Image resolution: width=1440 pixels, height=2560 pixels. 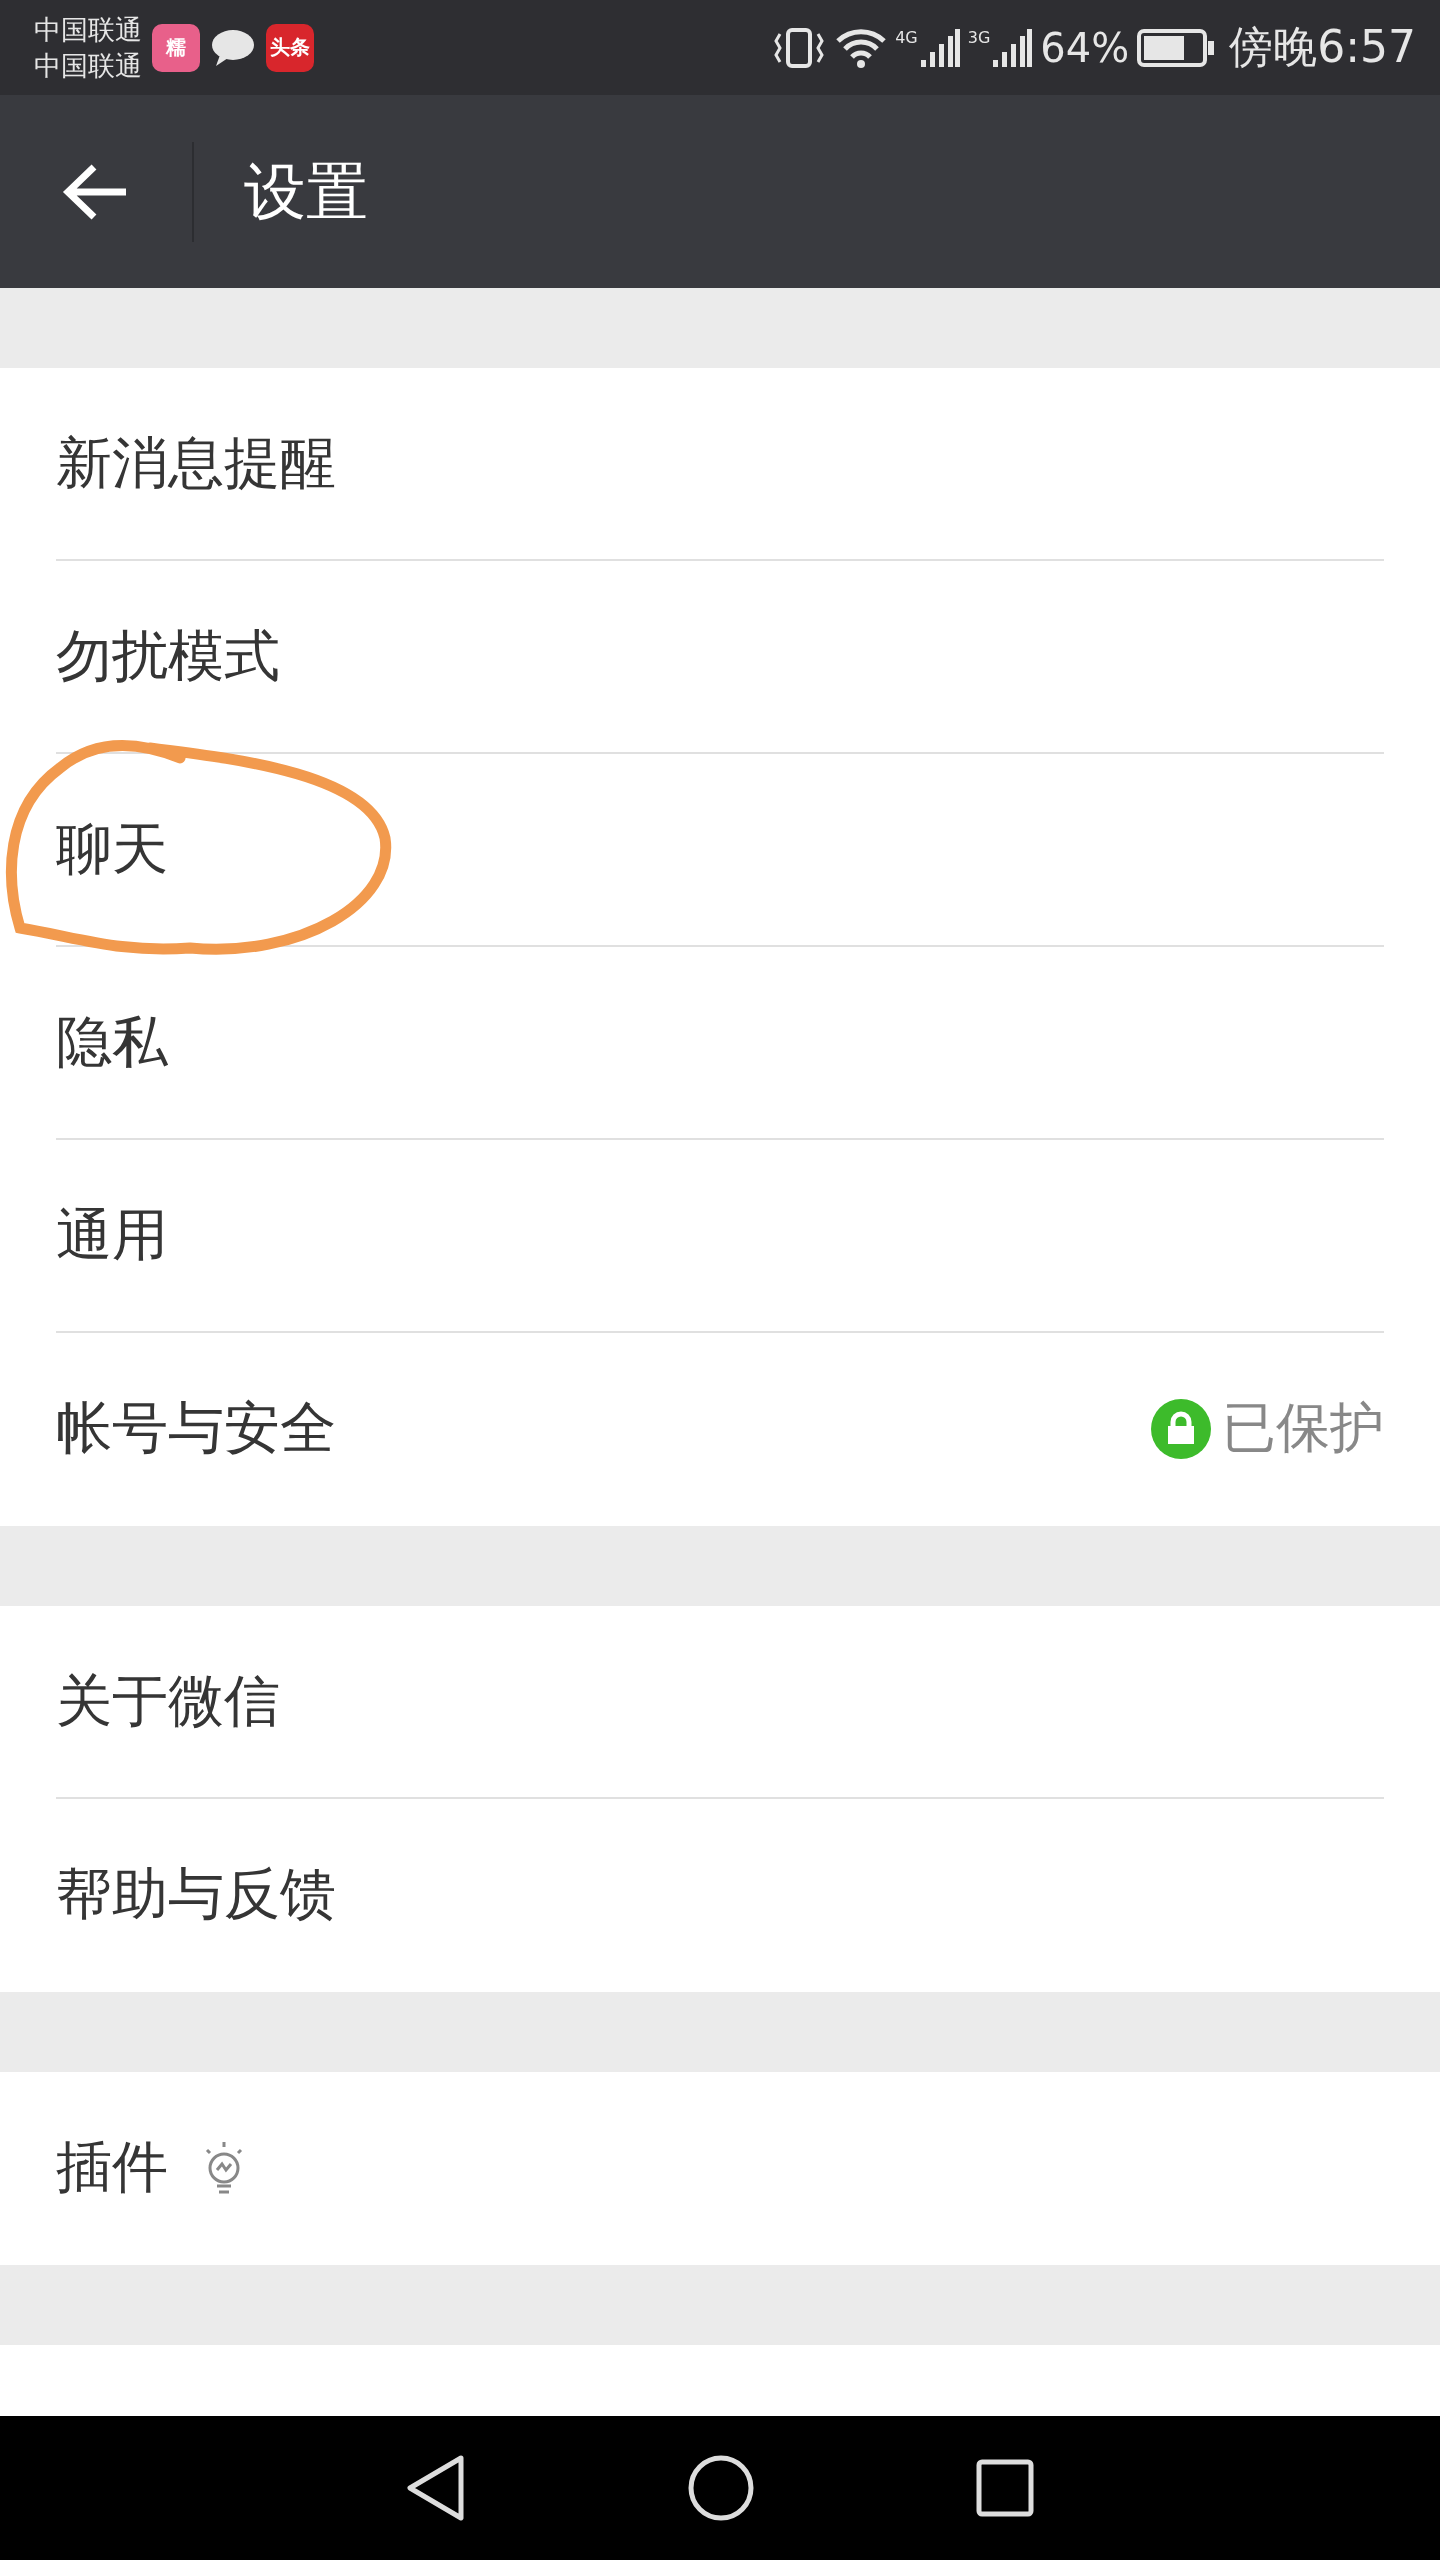 What do you see at coordinates (1181, 1428) in the screenshot?
I see `lock-icon` at bounding box center [1181, 1428].